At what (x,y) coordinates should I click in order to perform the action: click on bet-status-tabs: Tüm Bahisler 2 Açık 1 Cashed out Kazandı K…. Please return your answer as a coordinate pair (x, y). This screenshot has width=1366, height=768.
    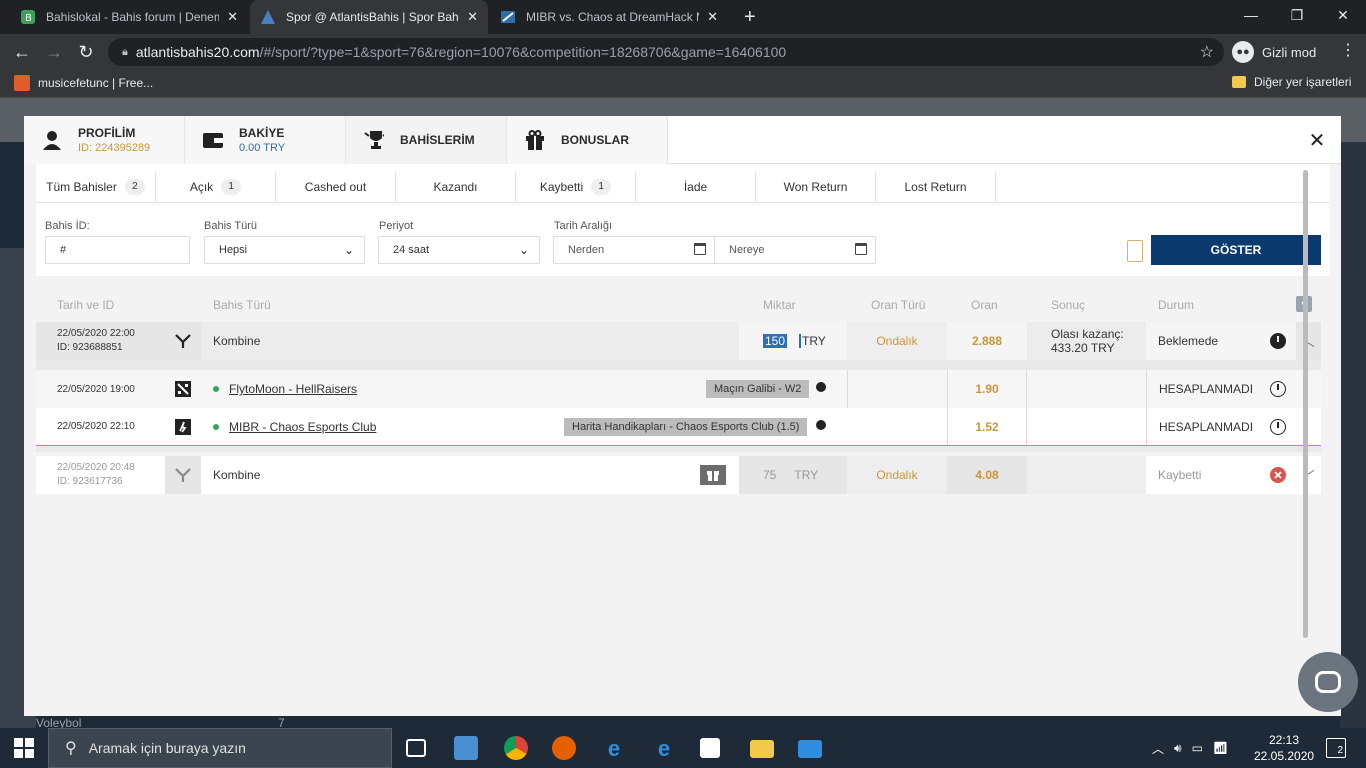
    Looking at the image, I should click on (516, 187).